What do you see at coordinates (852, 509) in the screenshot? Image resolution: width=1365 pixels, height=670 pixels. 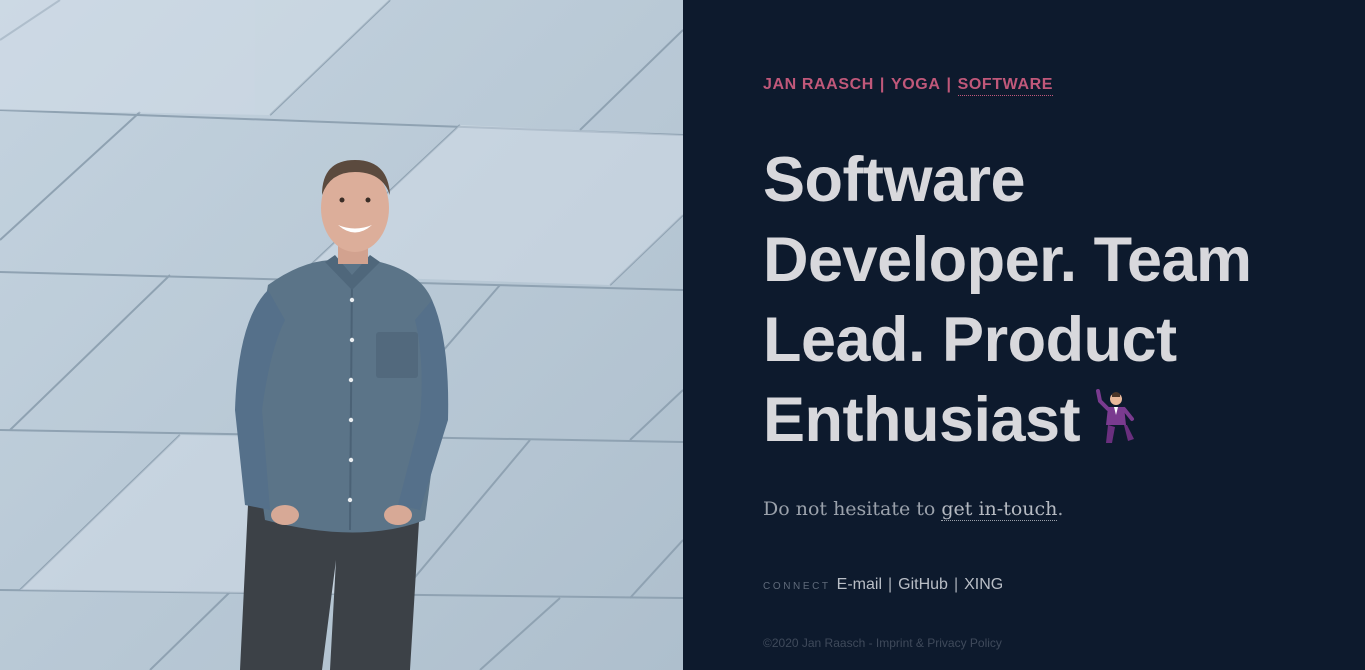 I see `tagline-prefix: Do not hesitate to` at bounding box center [852, 509].